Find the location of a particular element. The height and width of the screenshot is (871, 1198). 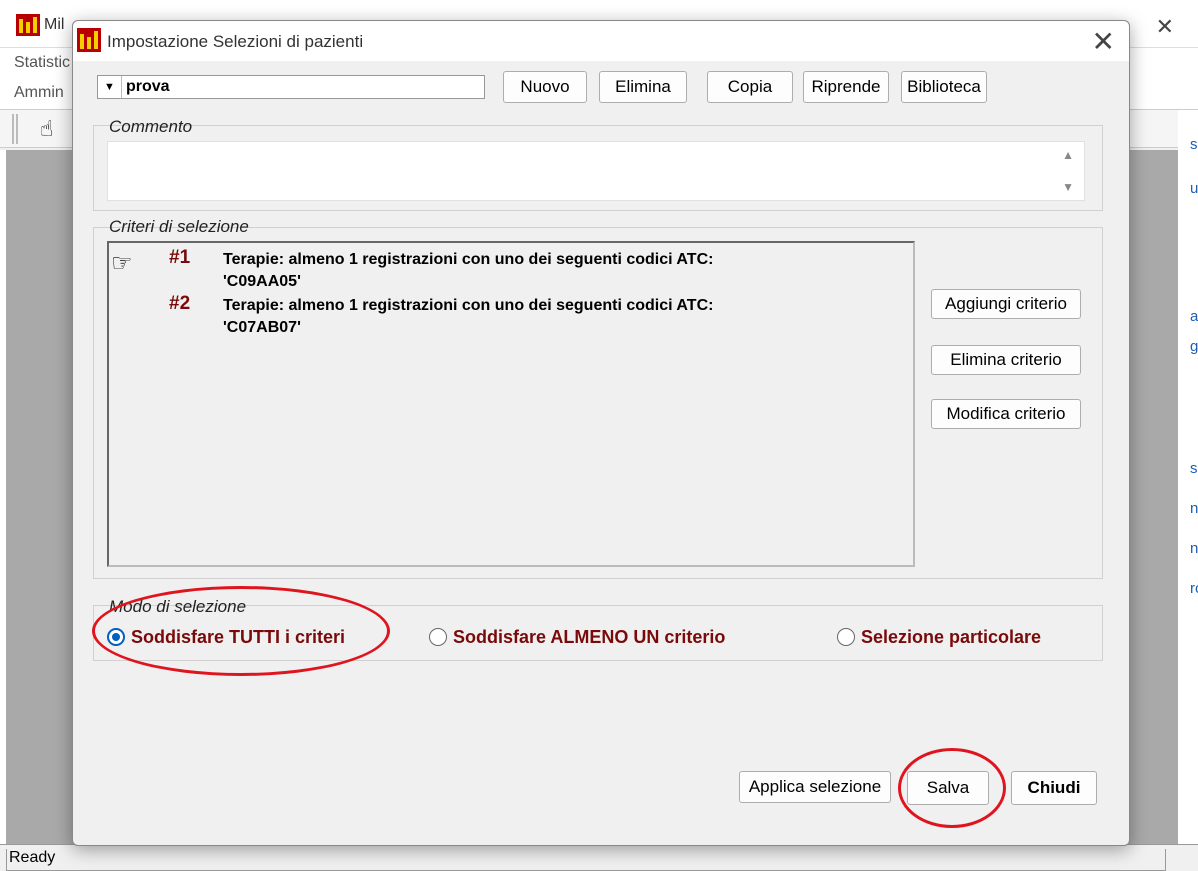

restore-button: Riprende is located at coordinates (846, 87).